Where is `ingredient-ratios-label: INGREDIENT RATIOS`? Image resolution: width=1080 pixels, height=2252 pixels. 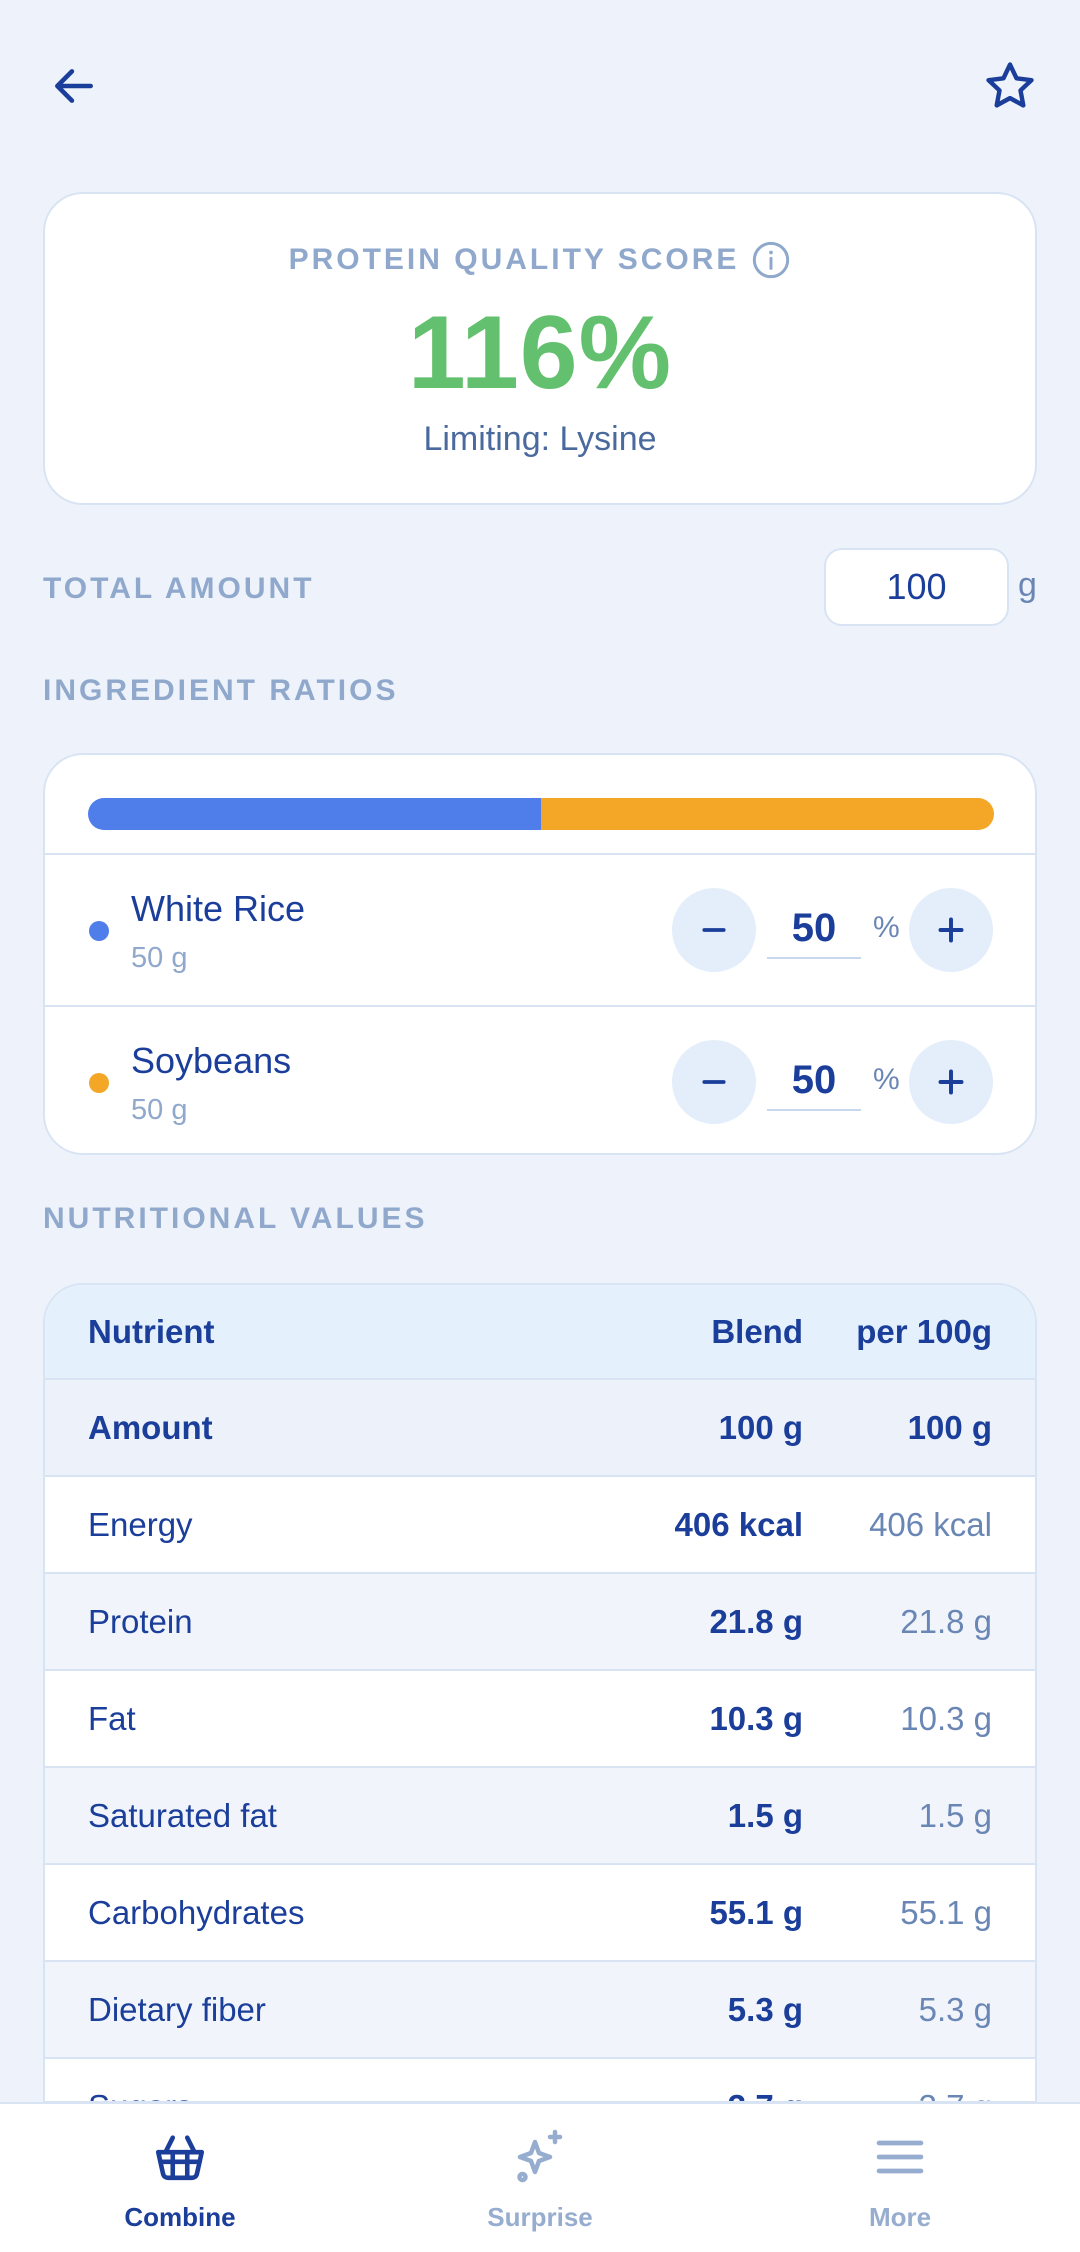
ingredient-ratios-label: INGREDIENT RATIOS is located at coordinates (221, 690).